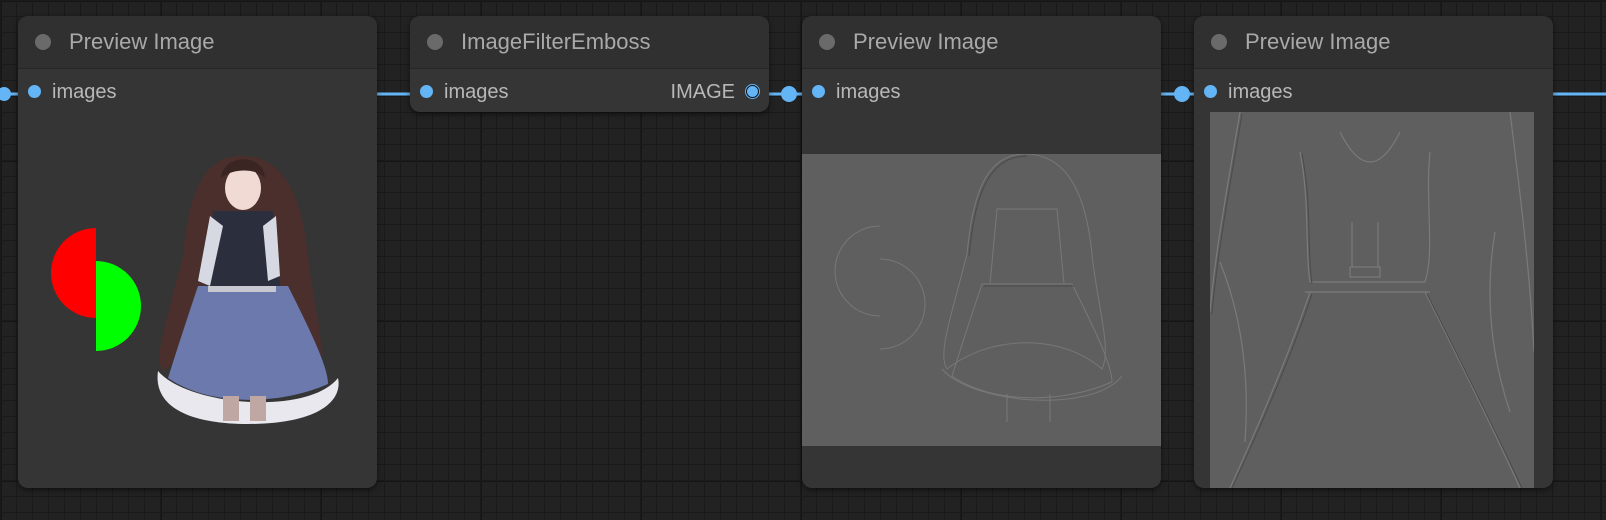  What do you see at coordinates (195, 289) in the screenshot?
I see `original-image-picture` at bounding box center [195, 289].